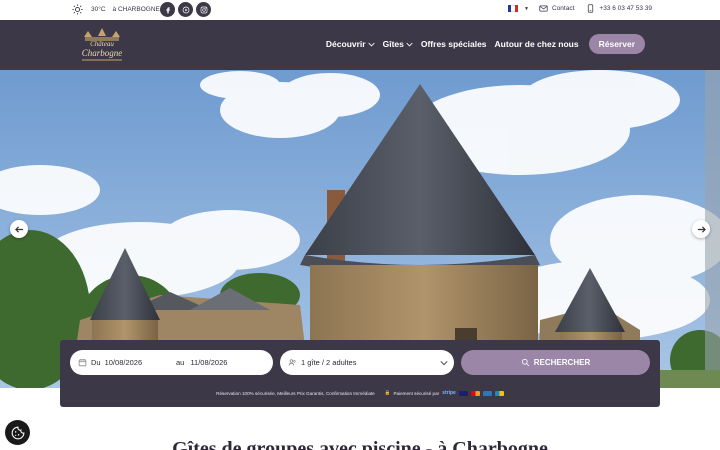 The image size is (720, 450). I want to click on cookie-icon, so click(17, 432).